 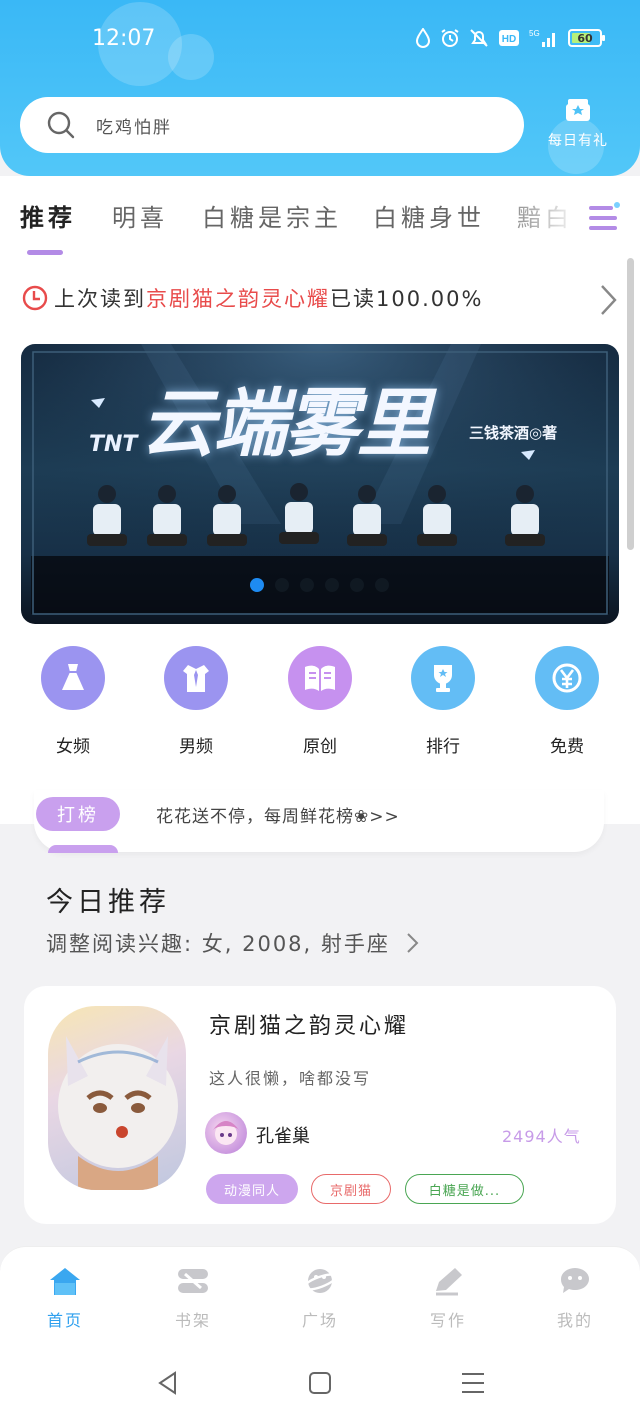 I want to click on nav-label: 写作, so click(x=447, y=1320).